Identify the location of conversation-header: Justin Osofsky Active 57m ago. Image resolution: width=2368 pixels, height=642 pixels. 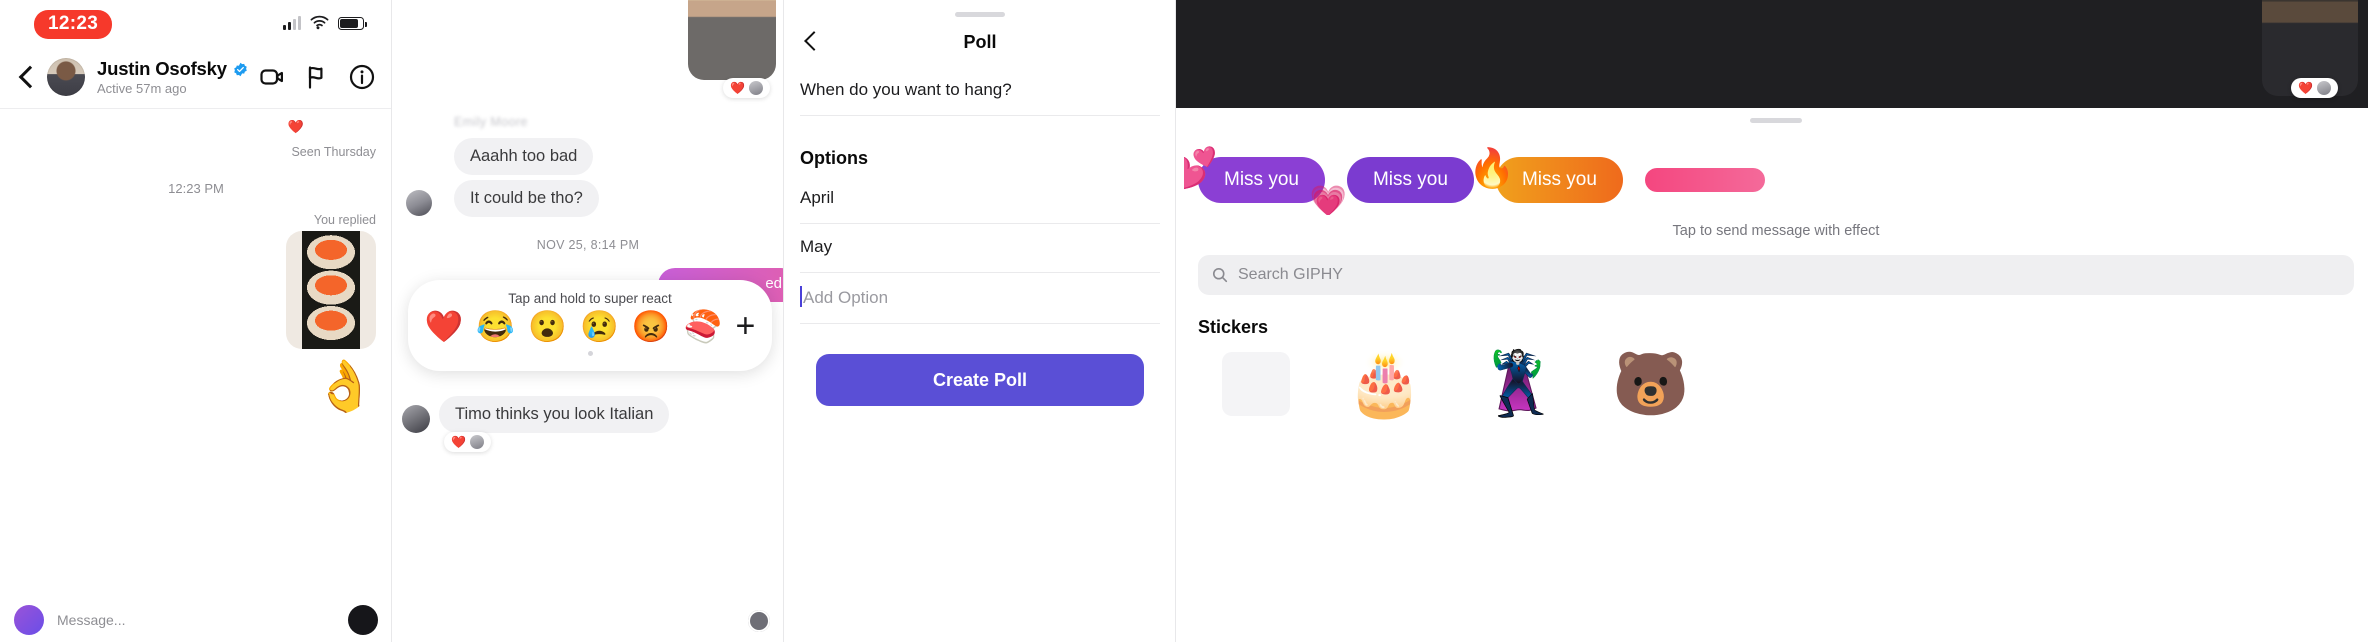
(196, 77).